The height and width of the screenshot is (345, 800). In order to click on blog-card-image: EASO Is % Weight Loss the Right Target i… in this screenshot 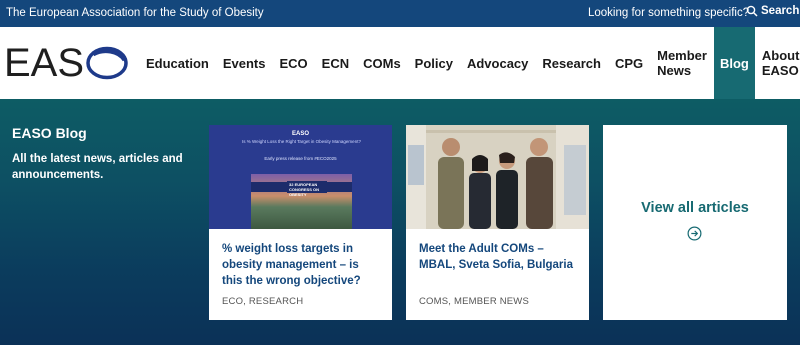, I will do `click(300, 177)`.